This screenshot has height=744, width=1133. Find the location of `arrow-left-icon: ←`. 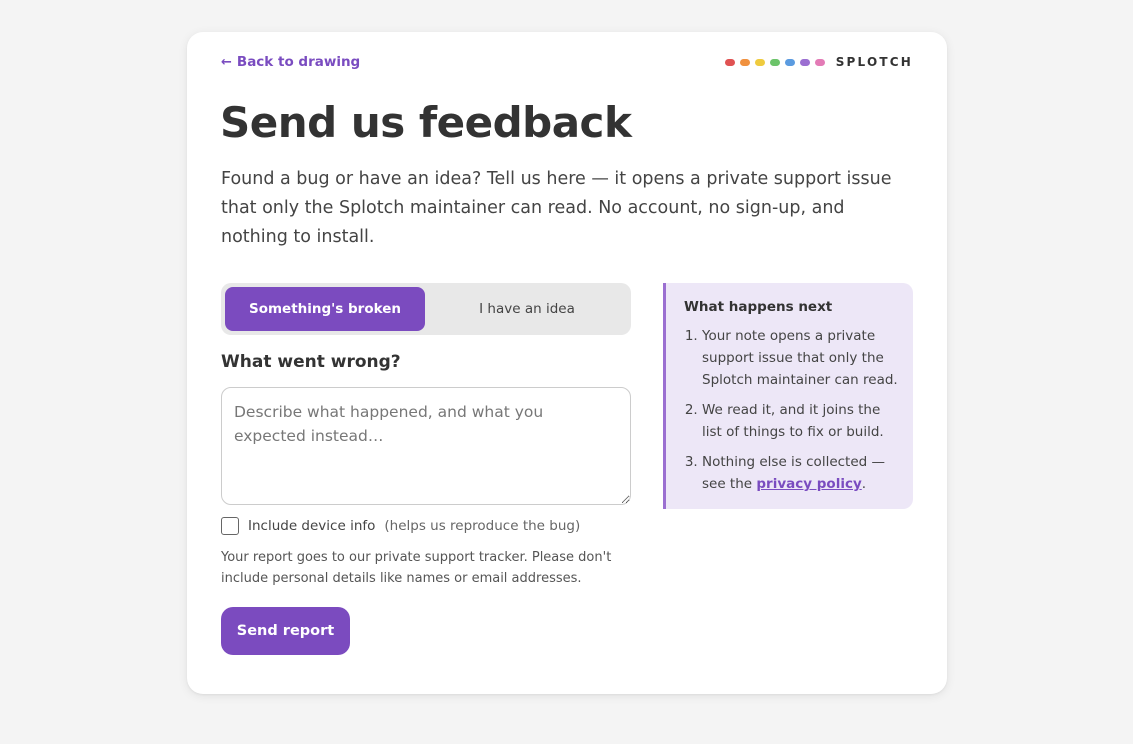

arrow-left-icon: ← is located at coordinates (226, 62).